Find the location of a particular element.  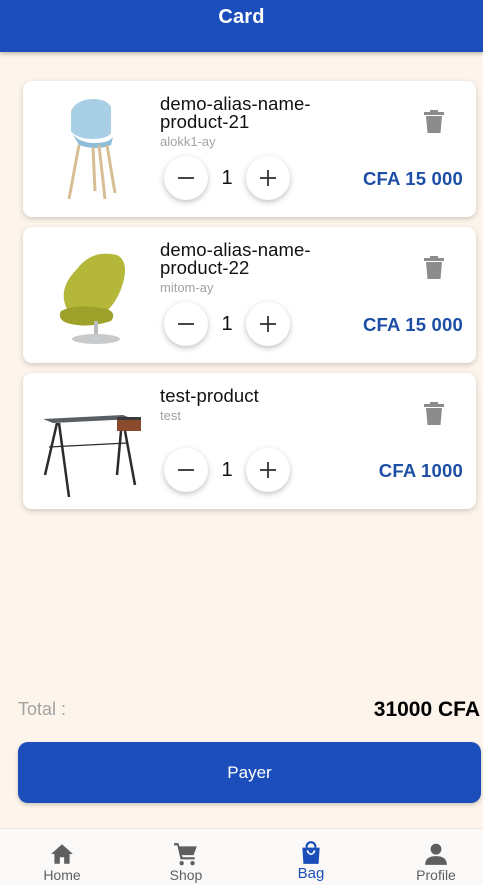

product-name: demo-alias-name- product-21 is located at coordinates (275, 113).